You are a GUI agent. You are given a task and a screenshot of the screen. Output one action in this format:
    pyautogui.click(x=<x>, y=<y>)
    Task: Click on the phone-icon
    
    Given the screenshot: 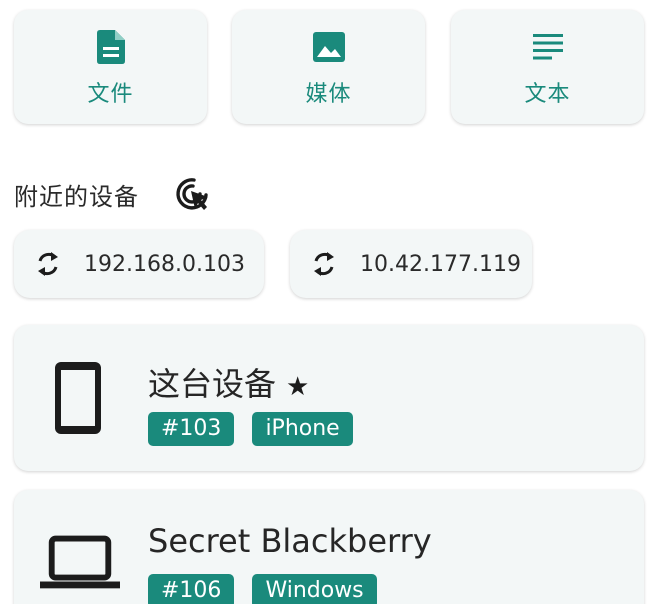 What is the action you would take?
    pyautogui.click(x=78, y=398)
    